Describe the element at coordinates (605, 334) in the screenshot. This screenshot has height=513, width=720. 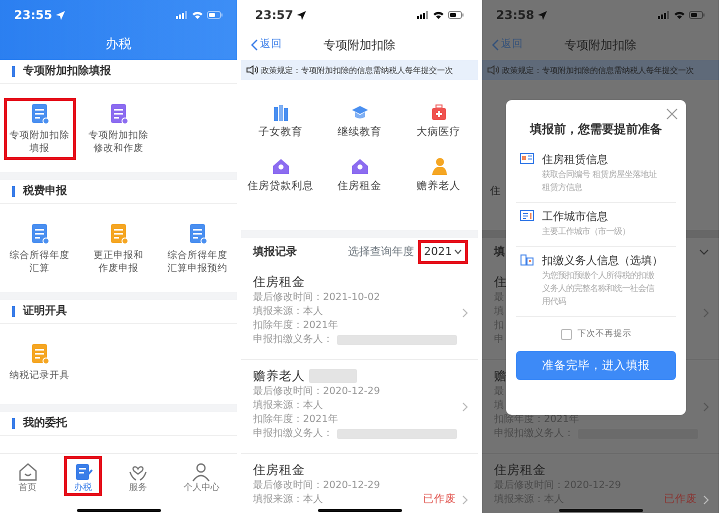
I see `checkbox-label: 下次不再提示` at that location.